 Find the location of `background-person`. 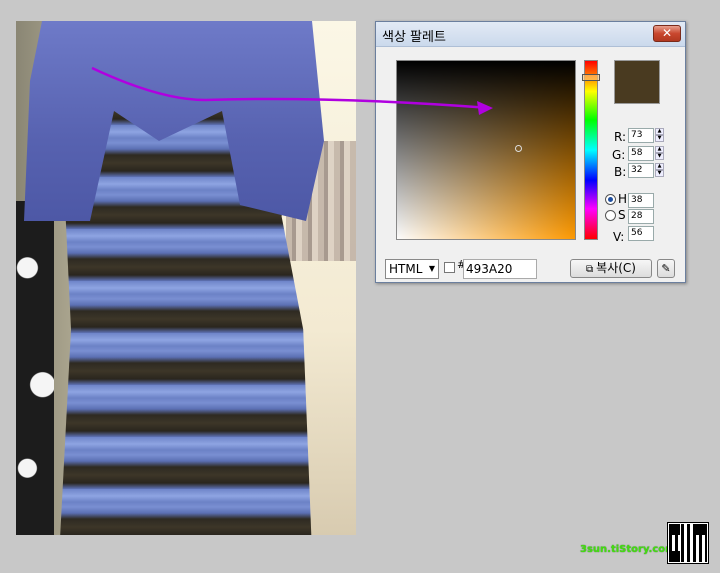

background-person is located at coordinates (35, 368).